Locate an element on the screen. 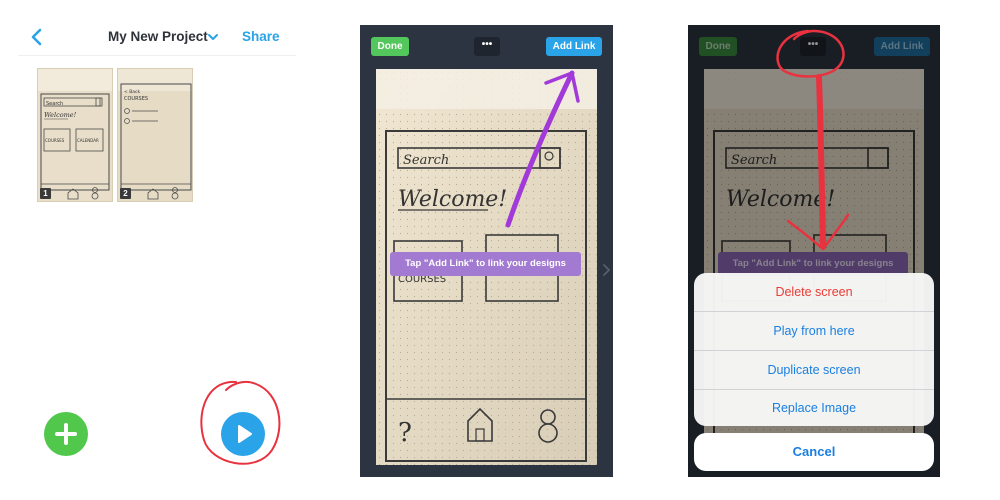 Image resolution: width=1000 pixels, height=500 pixels. play-icon is located at coordinates (245, 434).